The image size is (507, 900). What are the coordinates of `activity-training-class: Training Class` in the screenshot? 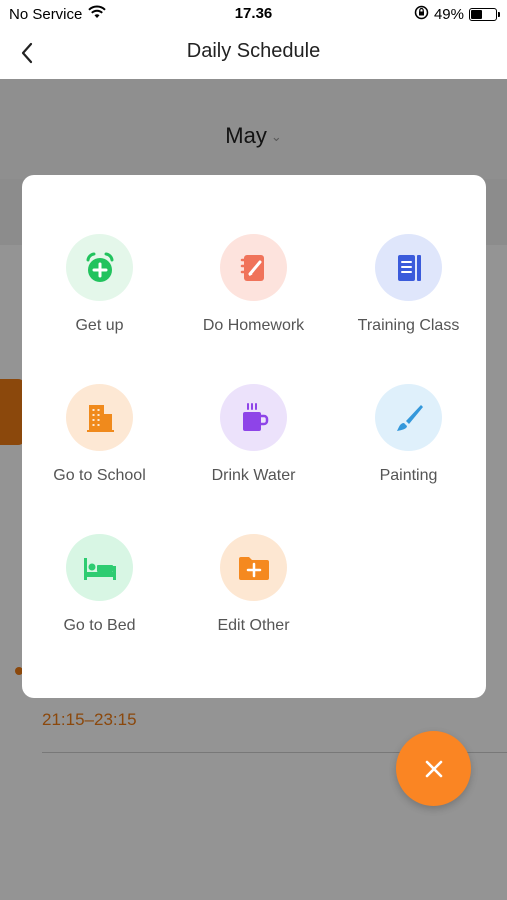 It's located at (408, 294).